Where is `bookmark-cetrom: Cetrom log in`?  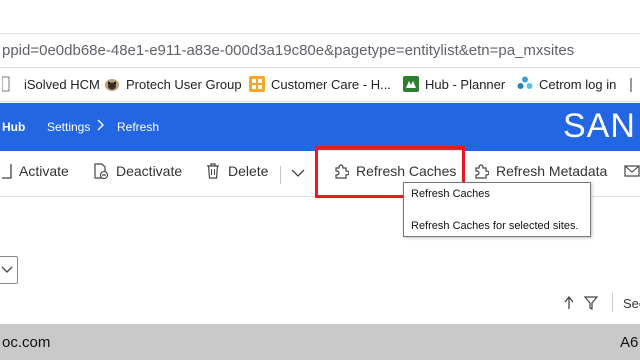
bookmark-cetrom: Cetrom log in is located at coordinates (566, 84).